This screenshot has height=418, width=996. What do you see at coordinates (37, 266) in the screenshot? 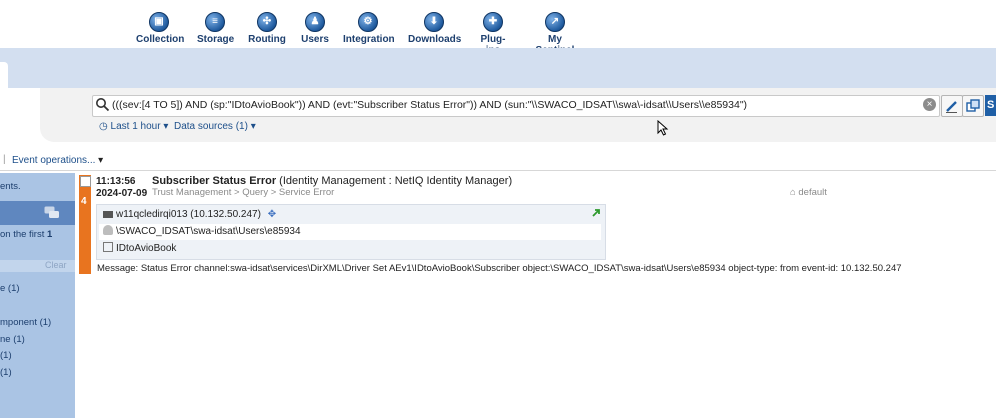
I see `sidebar-clear-bar: Clear` at bounding box center [37, 266].